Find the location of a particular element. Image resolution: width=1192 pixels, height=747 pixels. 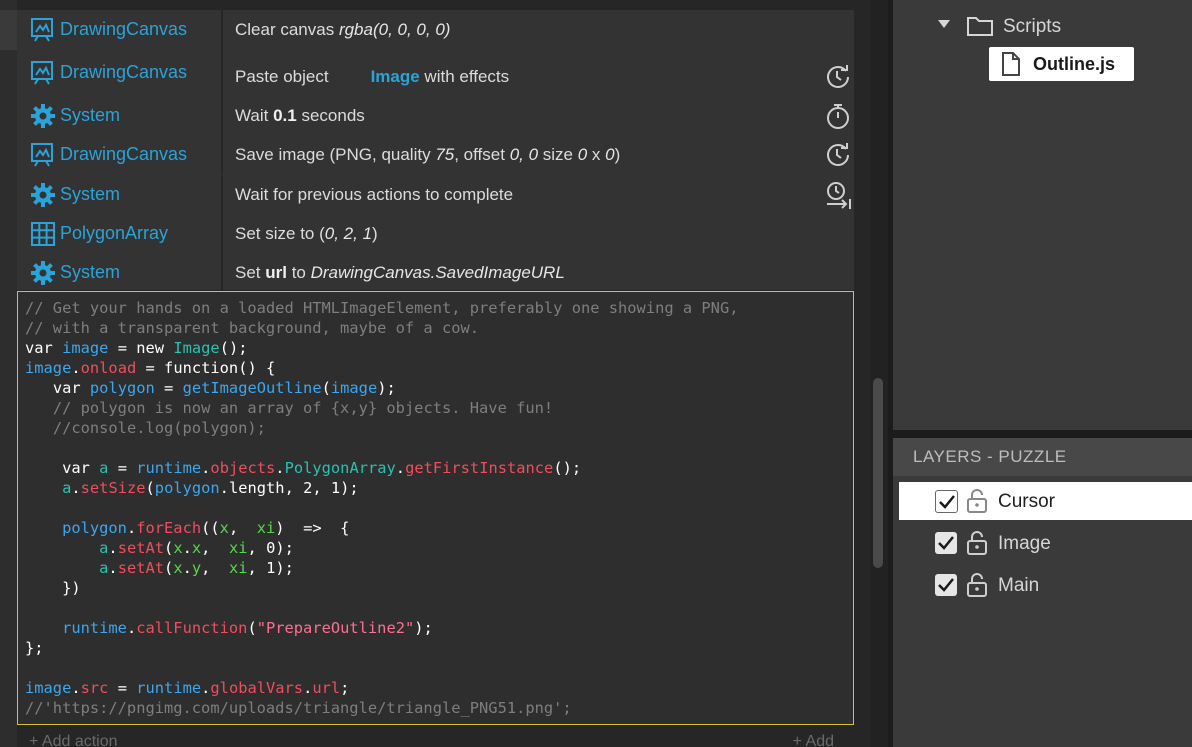

action-param-object: Image is located at coordinates (395, 76).